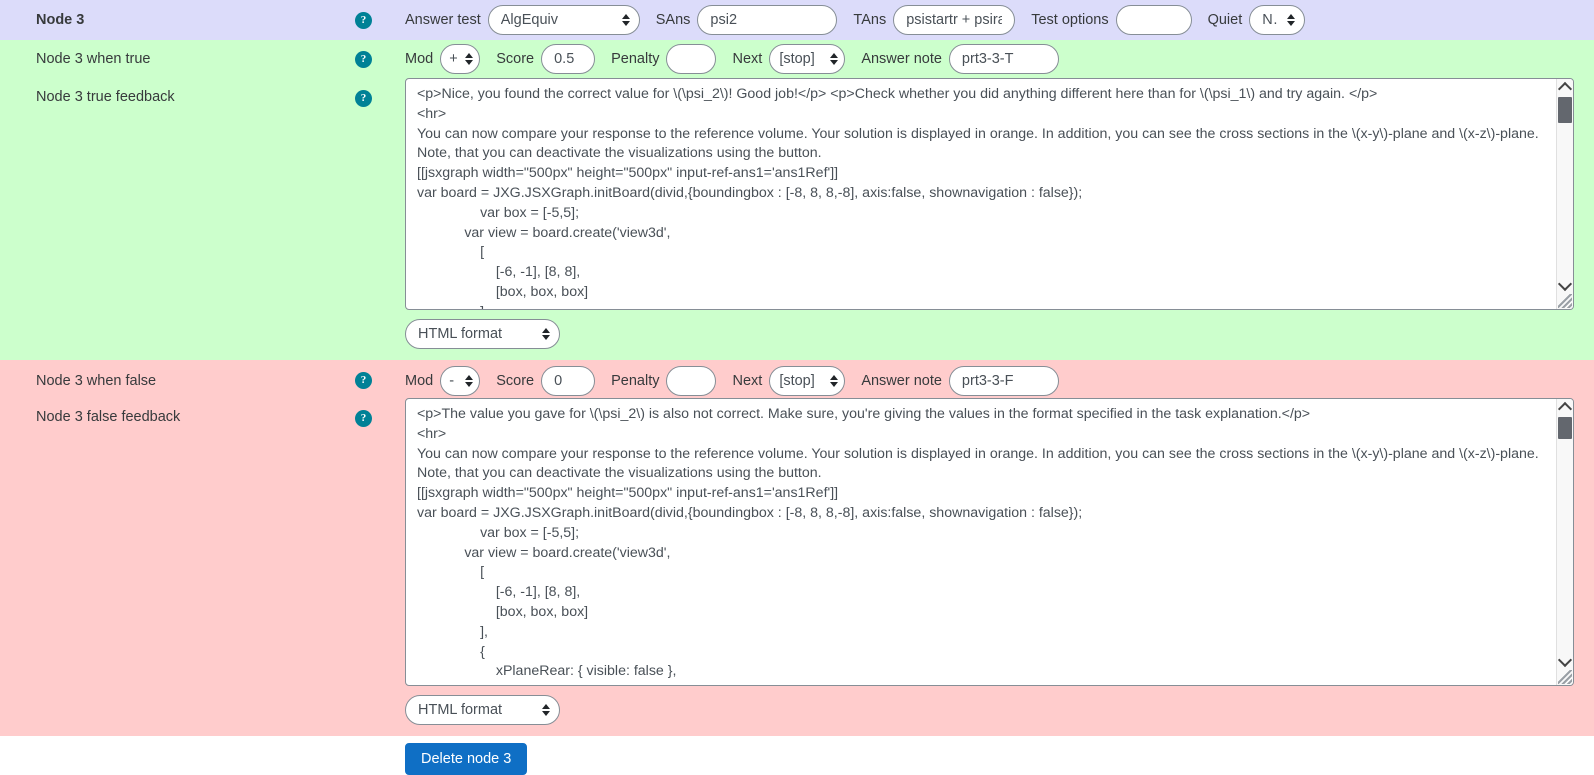 Image resolution: width=1594 pixels, height=775 pixels. What do you see at coordinates (380, 92) in the screenshot?
I see `true-feedback-help-cell: ?` at bounding box center [380, 92].